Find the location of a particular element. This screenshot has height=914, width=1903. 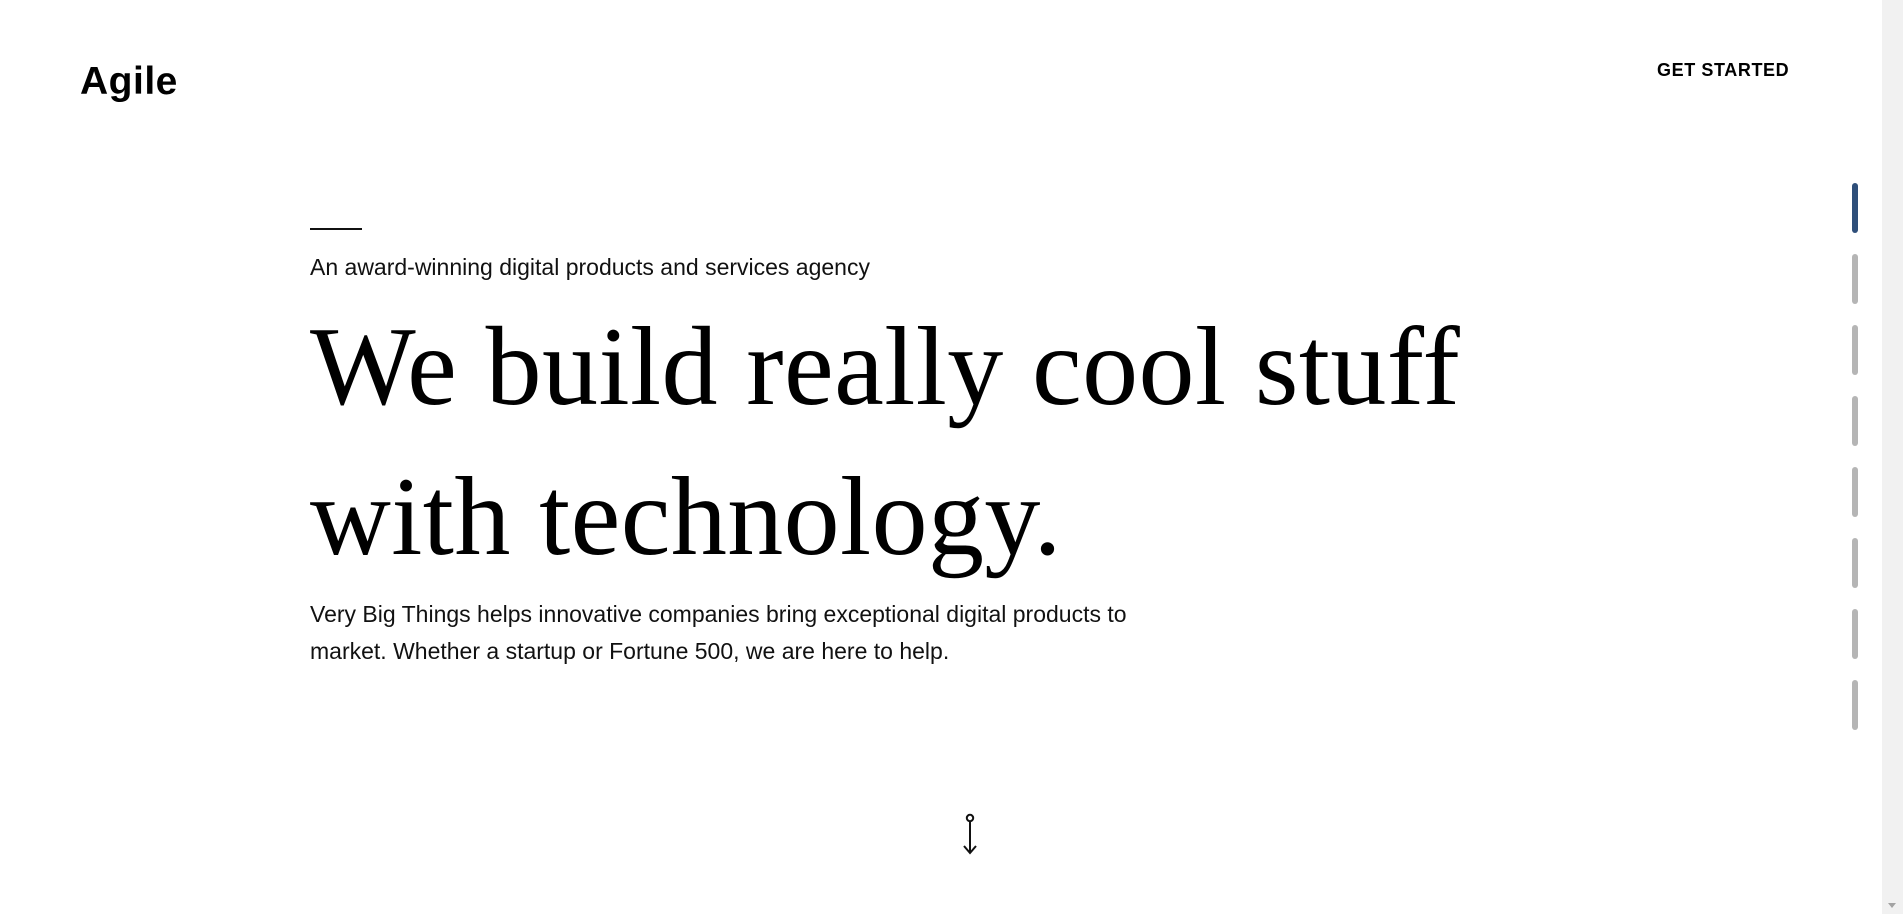

page-scrollbar is located at coordinates (1892, 457).